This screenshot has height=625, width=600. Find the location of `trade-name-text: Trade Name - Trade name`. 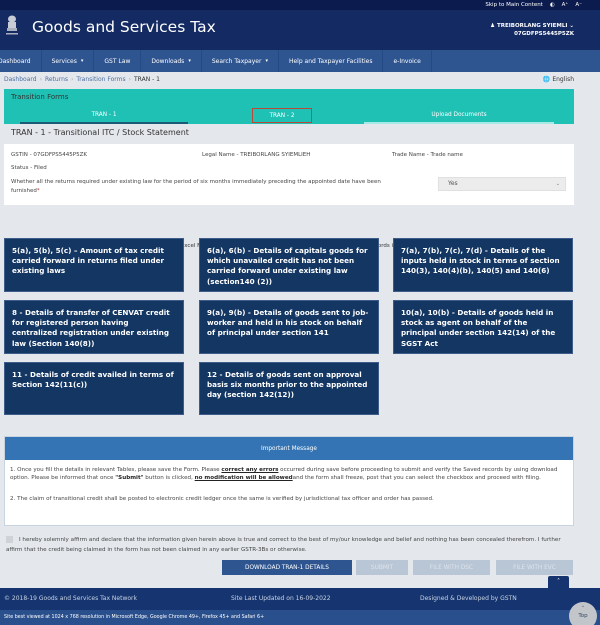

trade-name-text: Trade Name - Trade name is located at coordinates (427, 155).